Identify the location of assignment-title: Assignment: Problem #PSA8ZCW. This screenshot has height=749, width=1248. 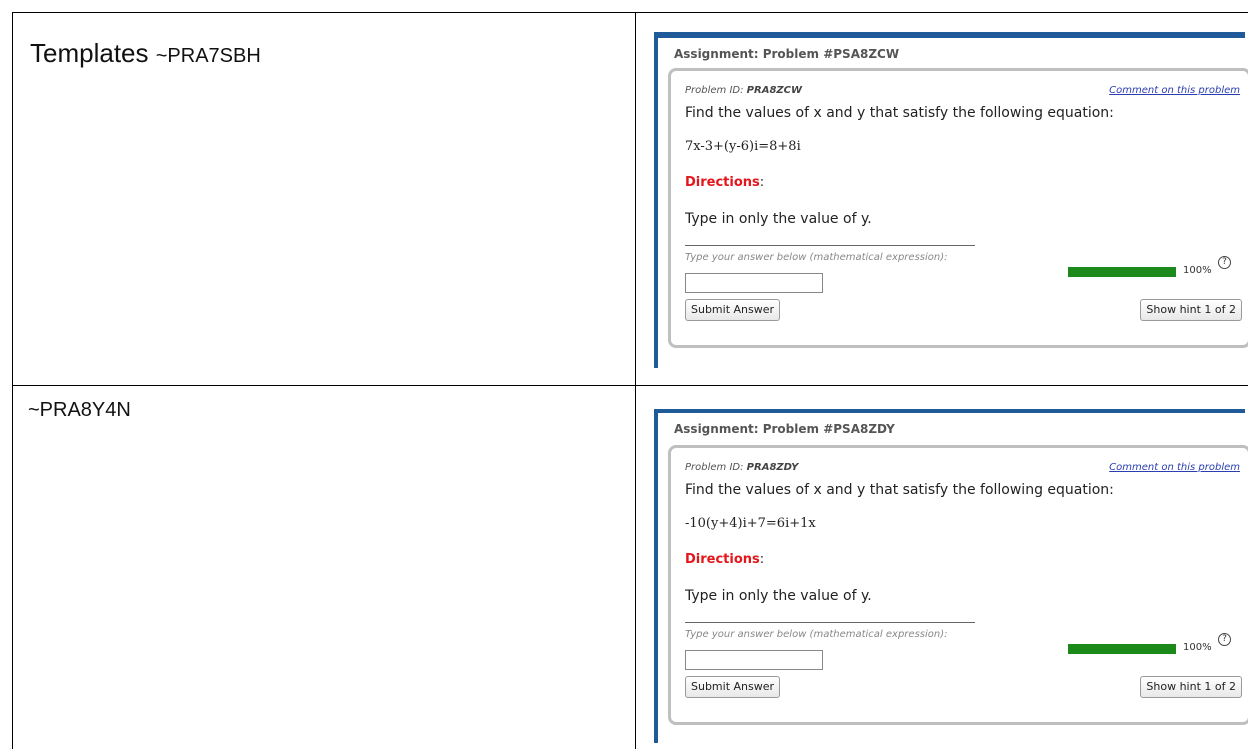
(787, 54).